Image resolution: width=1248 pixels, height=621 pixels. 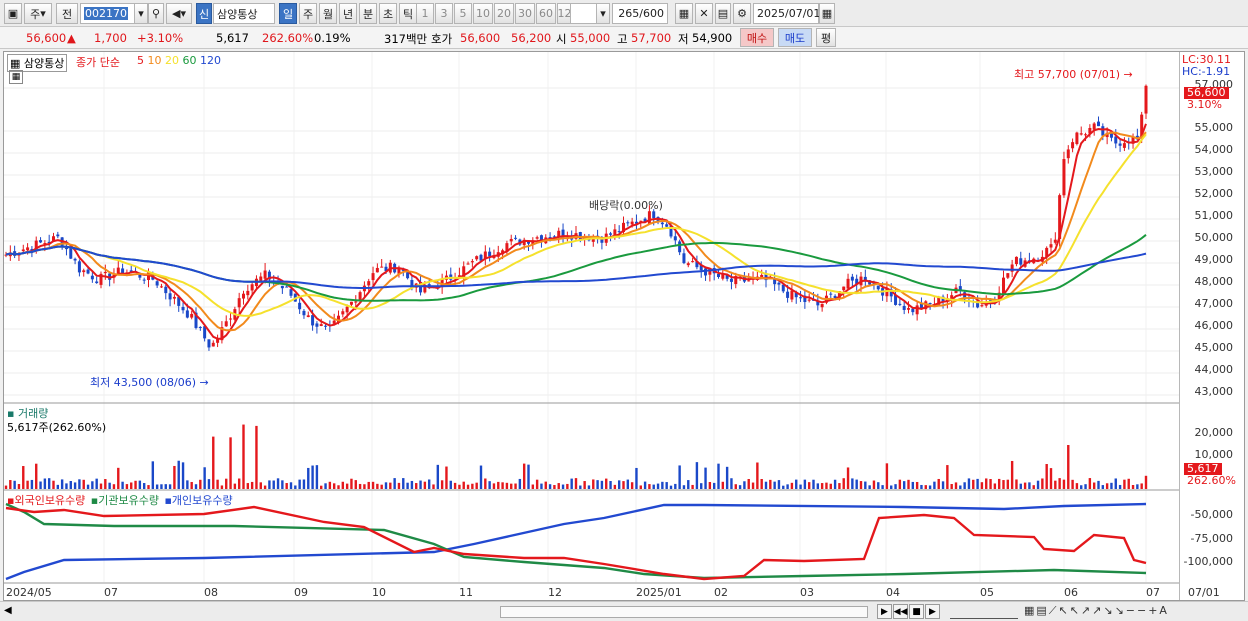 I want to click on window-menu-icon: ▣, so click(x=13, y=13).